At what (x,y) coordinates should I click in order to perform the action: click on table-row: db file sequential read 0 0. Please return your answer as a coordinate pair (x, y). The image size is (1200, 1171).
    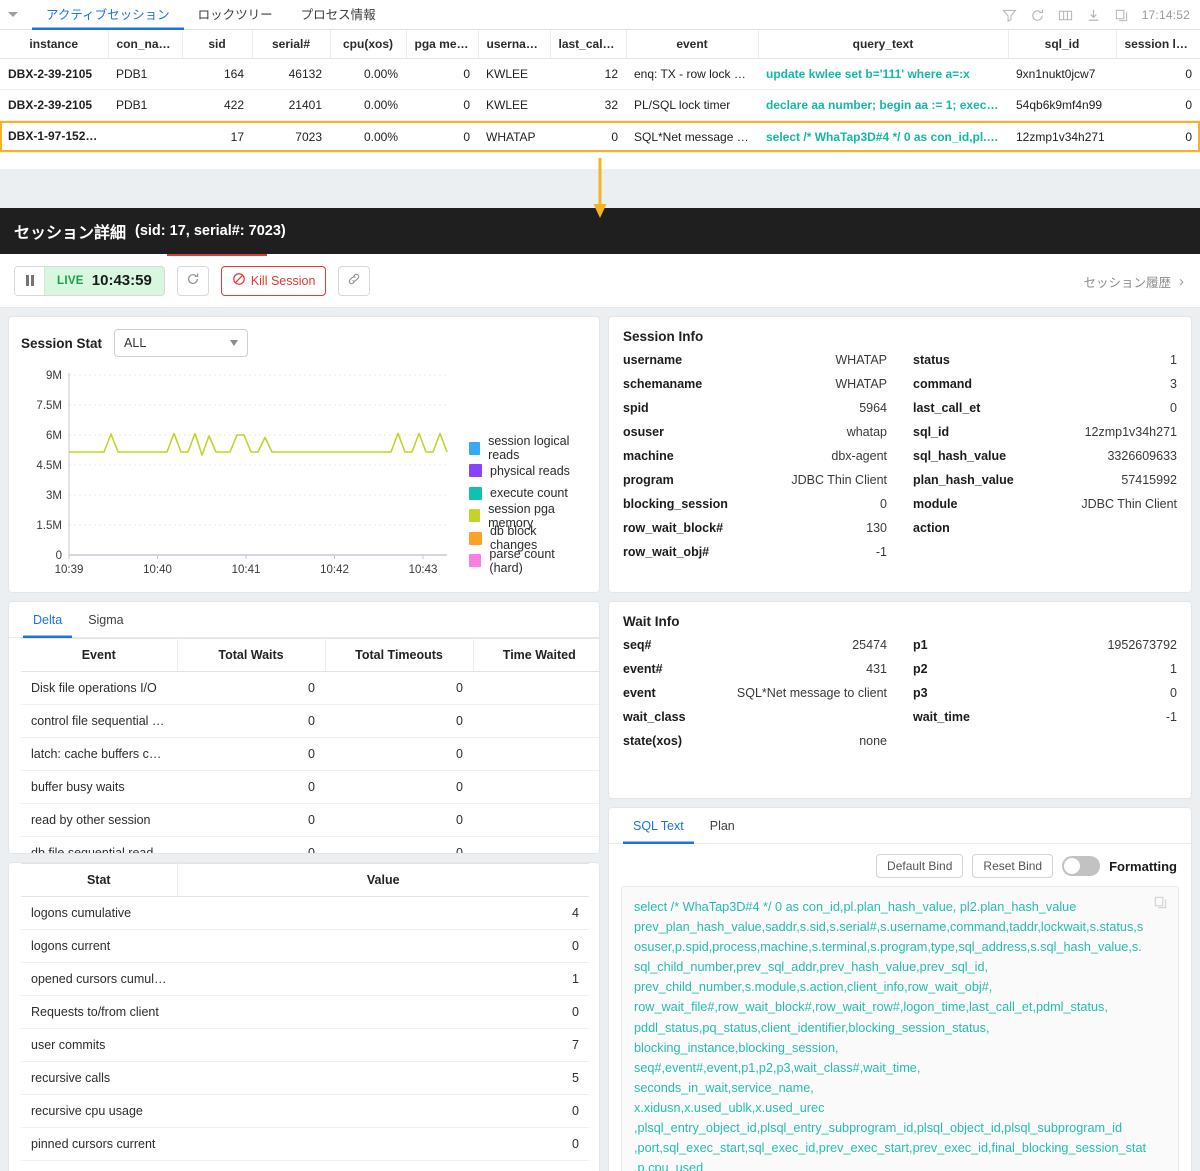
    Looking at the image, I should click on (310, 844).